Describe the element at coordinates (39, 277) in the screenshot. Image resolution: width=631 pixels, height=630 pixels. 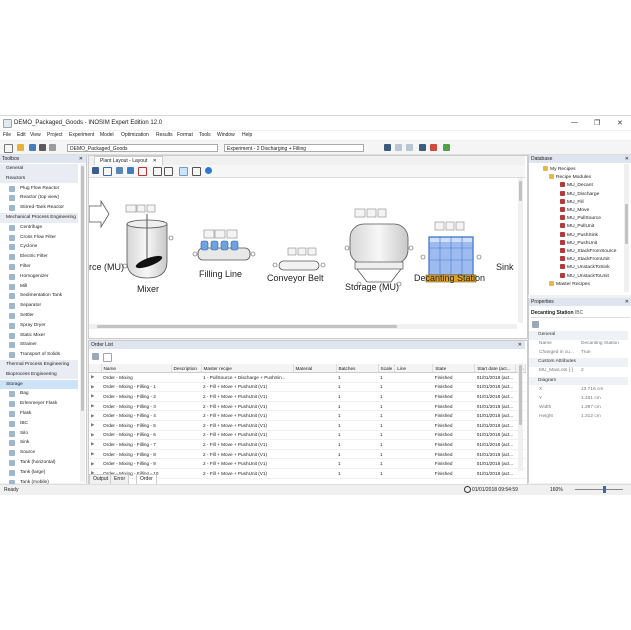
I see `toolbox-item-homogenizer: Homogenizer` at that location.